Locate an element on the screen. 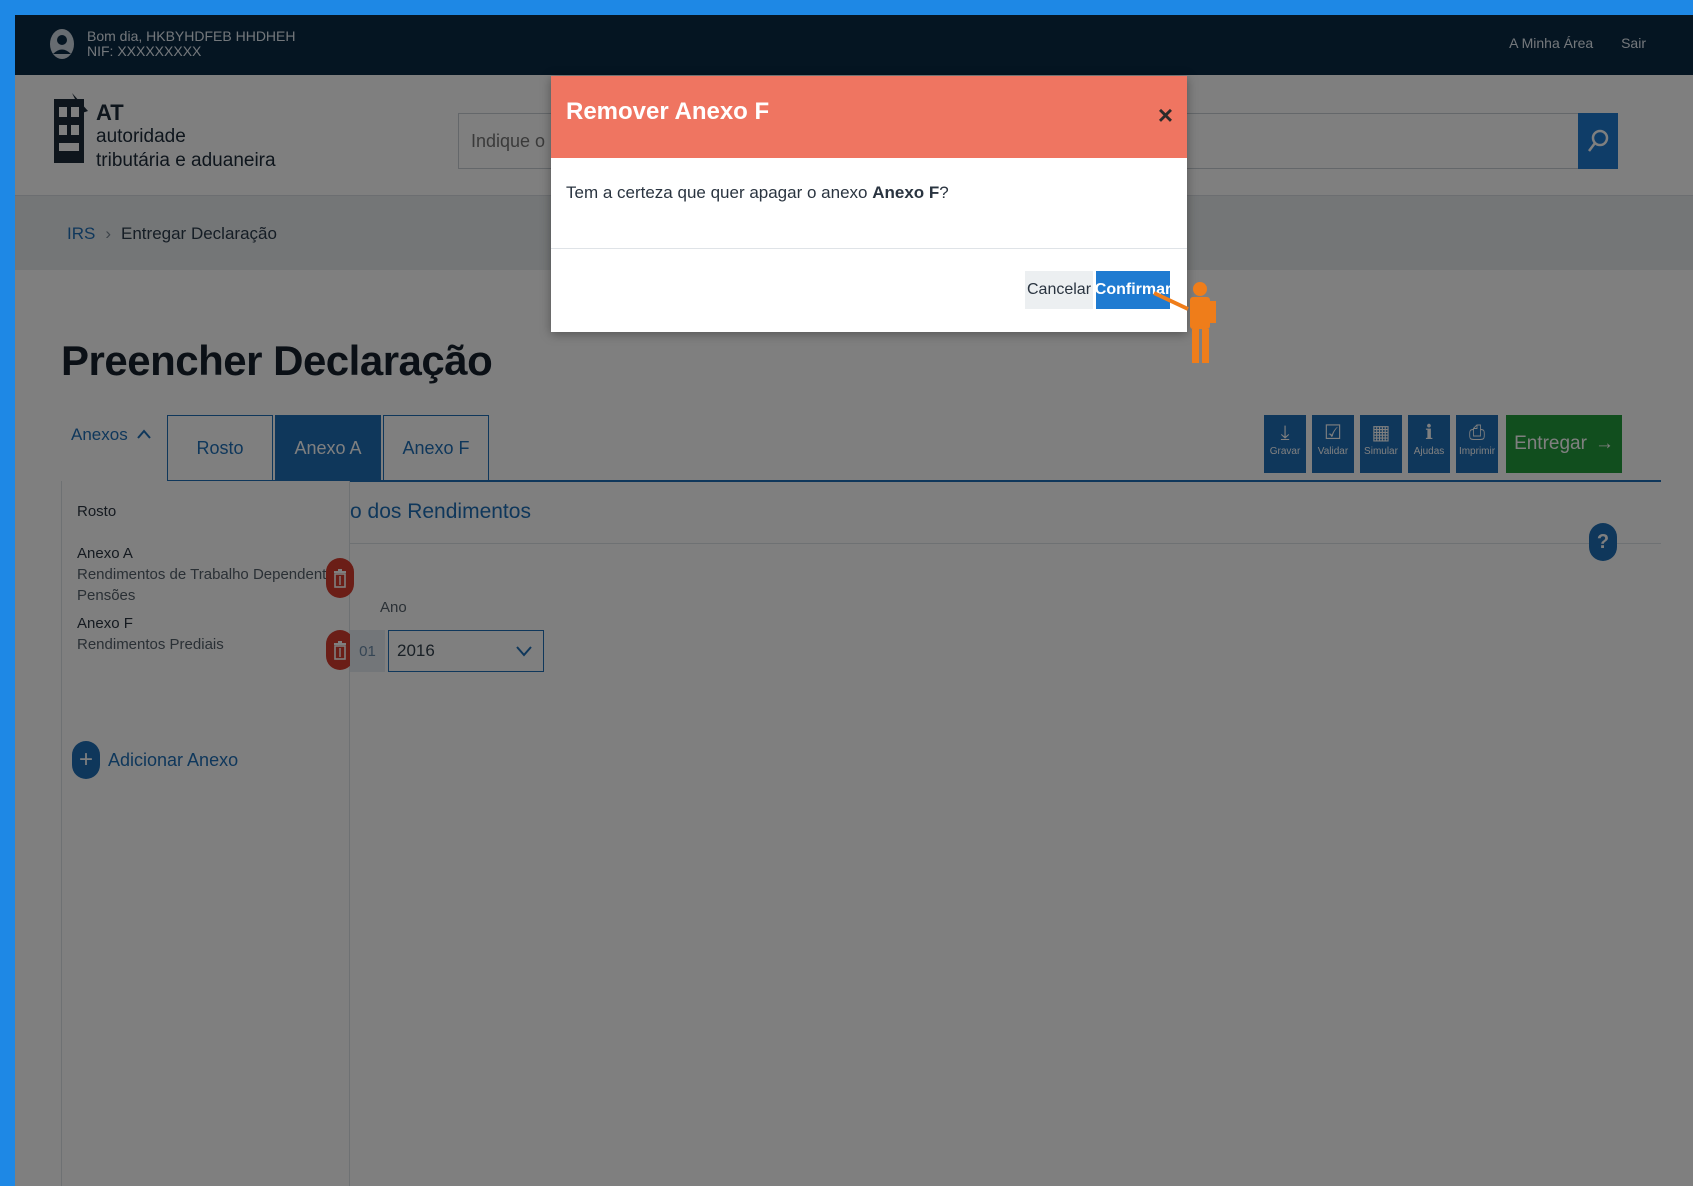 The height and width of the screenshot is (1186, 1693). dialog-divider is located at coordinates (869, 248).